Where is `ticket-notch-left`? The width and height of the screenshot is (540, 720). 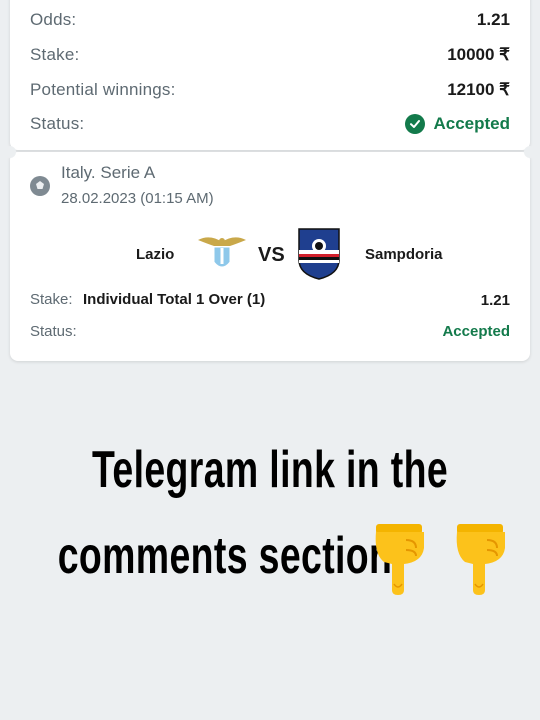
ticket-notch-left is located at coordinates (10, 152).